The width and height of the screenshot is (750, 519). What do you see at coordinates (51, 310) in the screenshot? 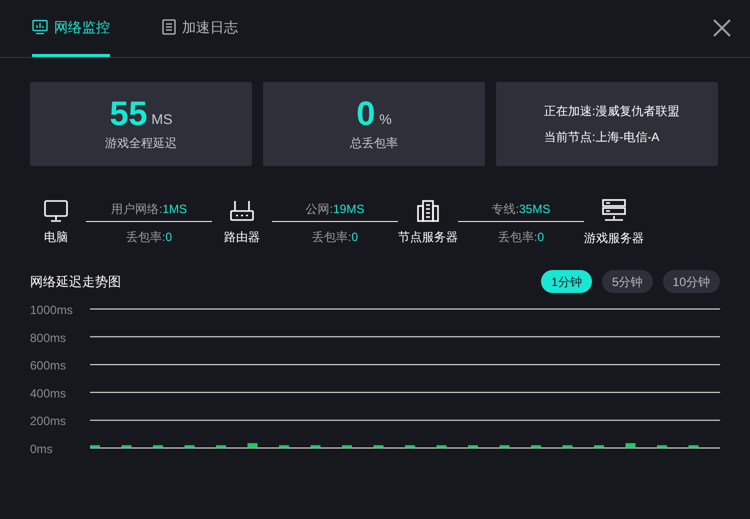
I see `axis-label: 1000ms` at bounding box center [51, 310].